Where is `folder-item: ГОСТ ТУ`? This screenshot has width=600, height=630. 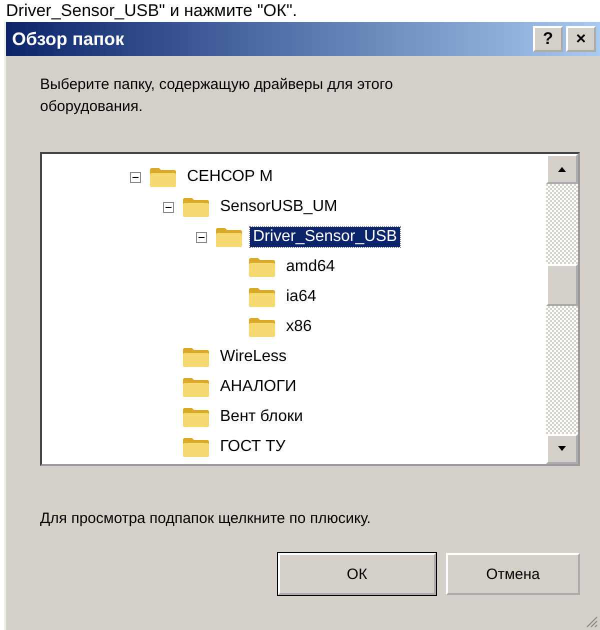 folder-item: ГОСТ ТУ is located at coordinates (252, 447).